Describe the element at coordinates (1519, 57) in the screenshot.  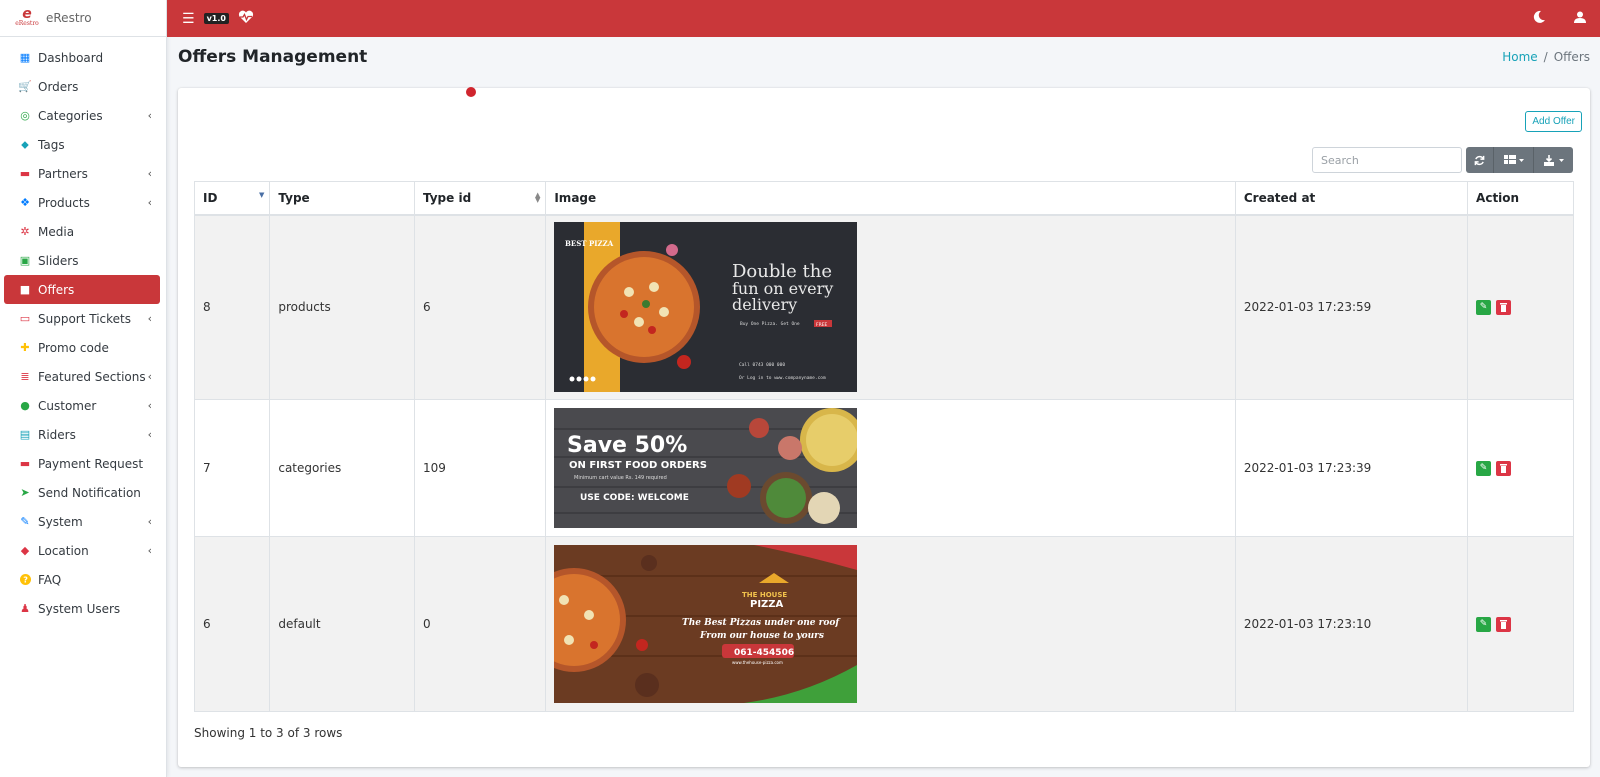
I see `breadcrumb-home: Home` at that location.